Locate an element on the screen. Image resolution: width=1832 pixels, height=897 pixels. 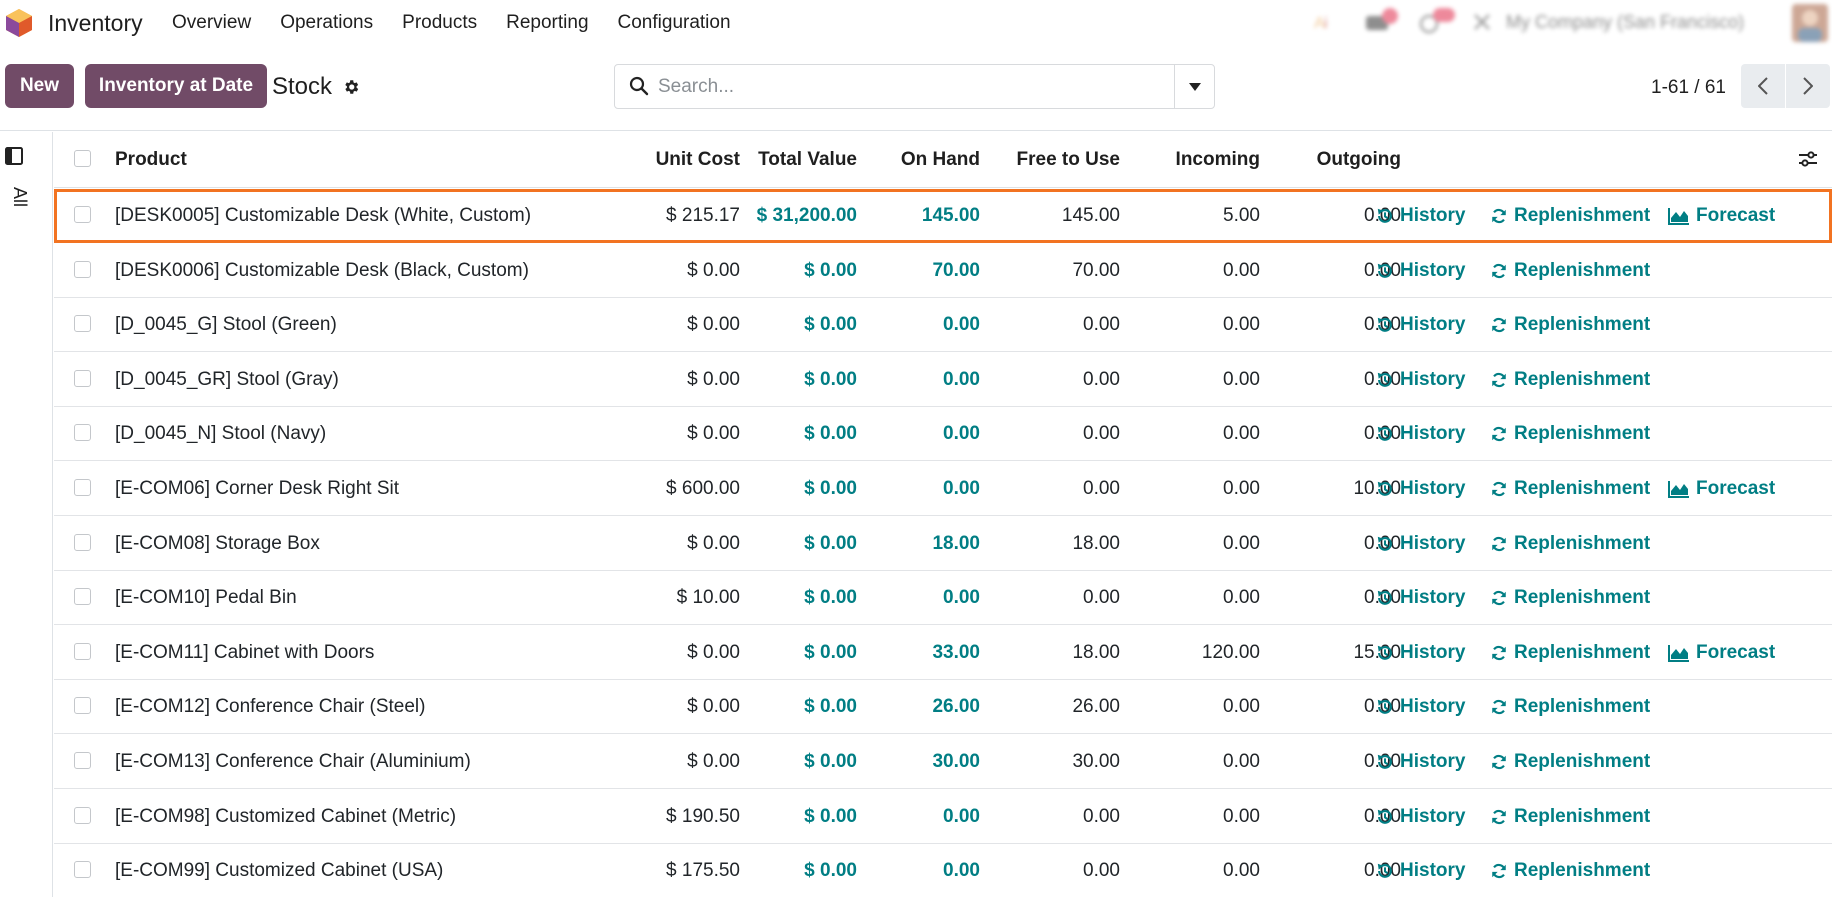
pager-previous-button is located at coordinates (1763, 86).